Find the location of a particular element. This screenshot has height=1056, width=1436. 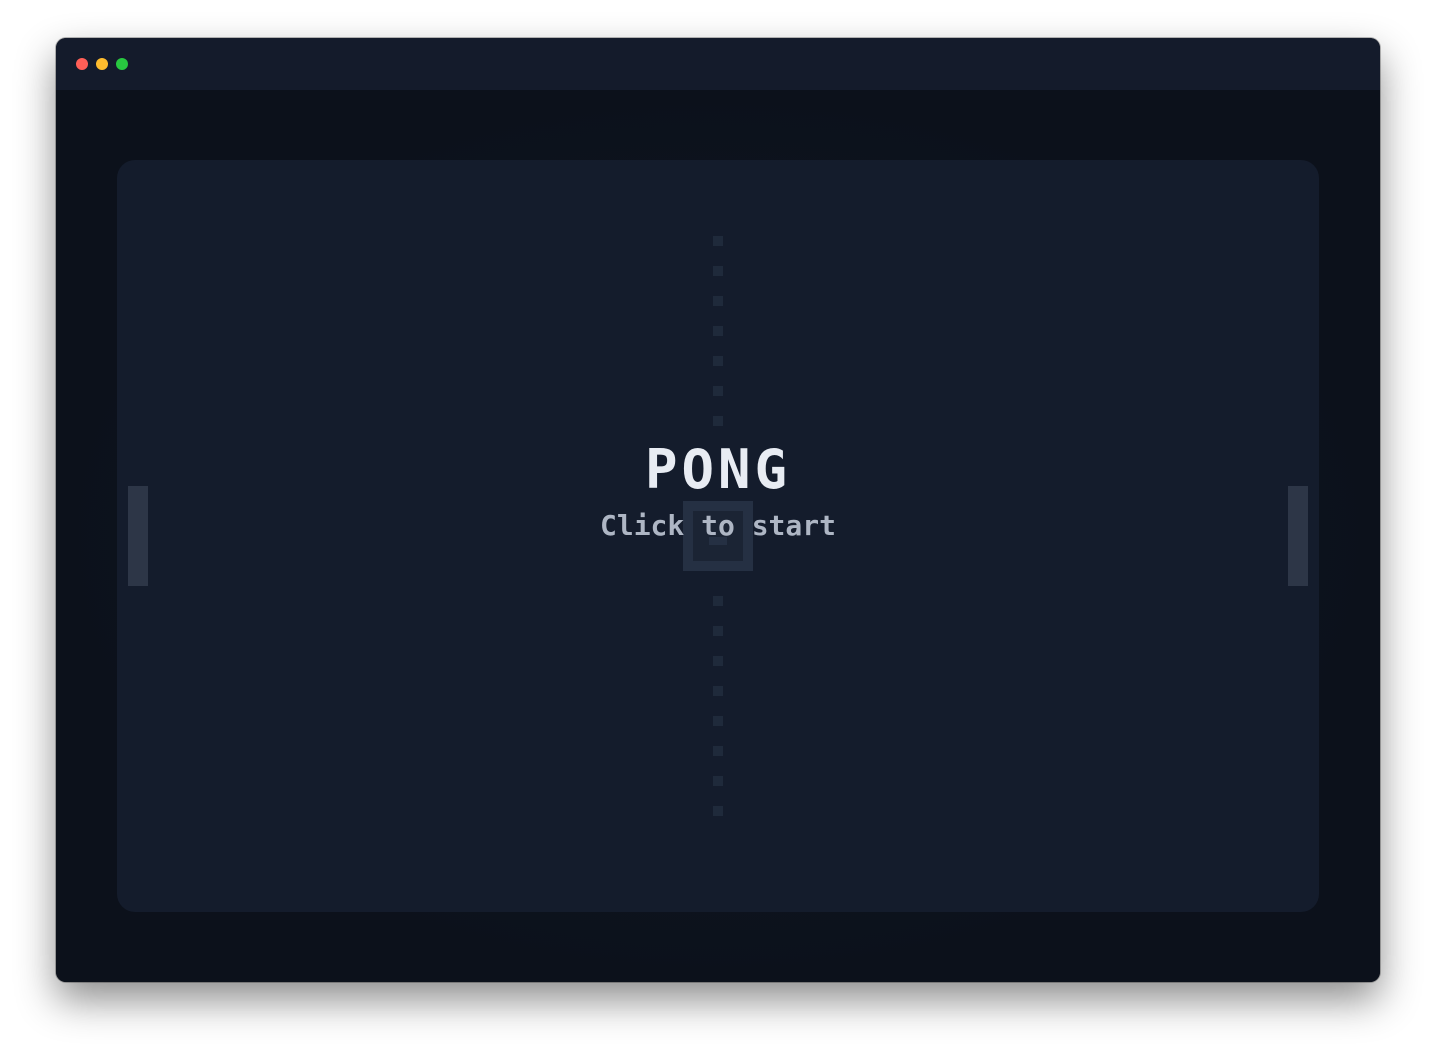

close-window-button is located at coordinates (82, 64).